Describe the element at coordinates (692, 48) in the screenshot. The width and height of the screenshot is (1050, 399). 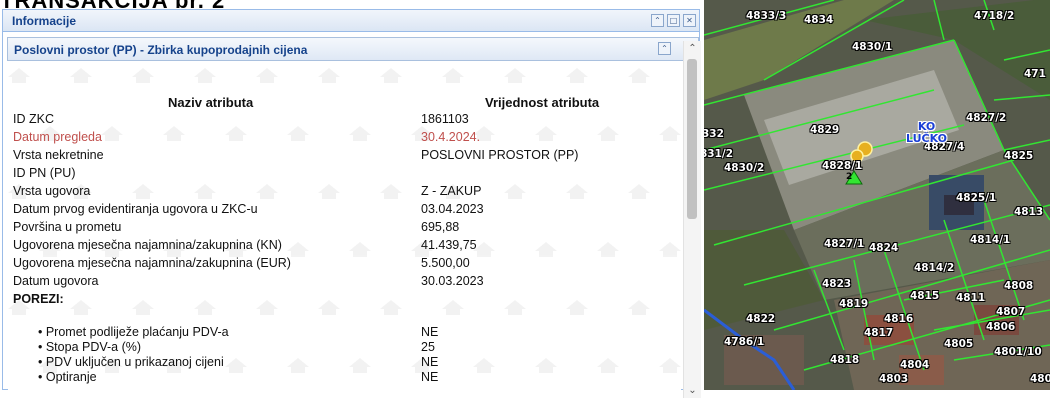
I see `scroll-up-icon: ⌃` at that location.